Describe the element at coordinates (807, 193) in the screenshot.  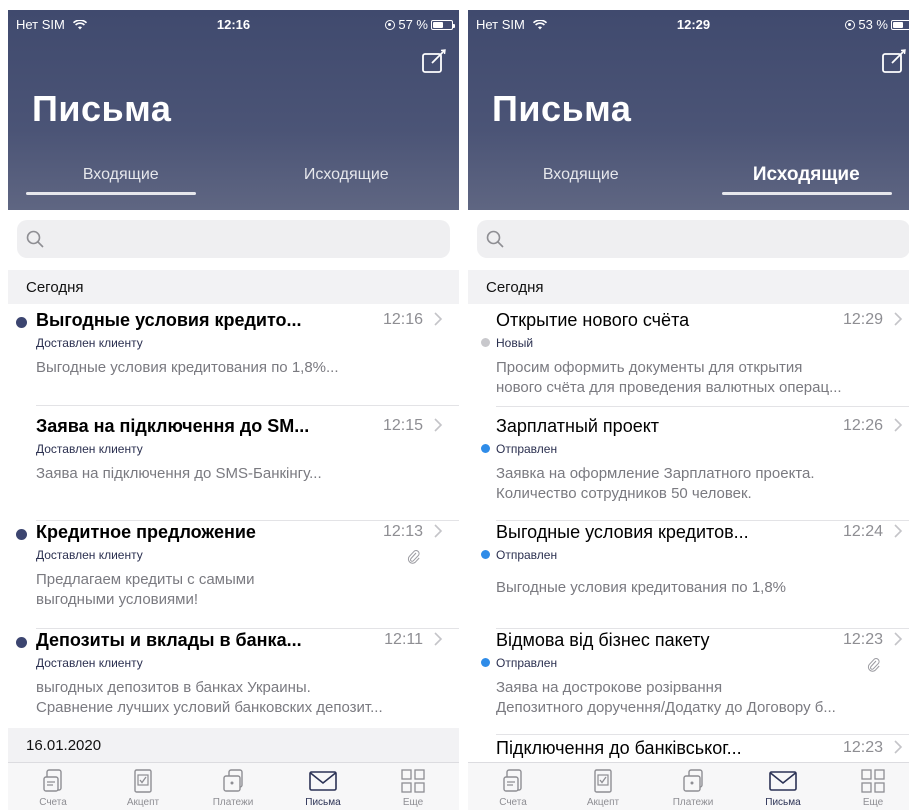
I see `tab-indicator` at that location.